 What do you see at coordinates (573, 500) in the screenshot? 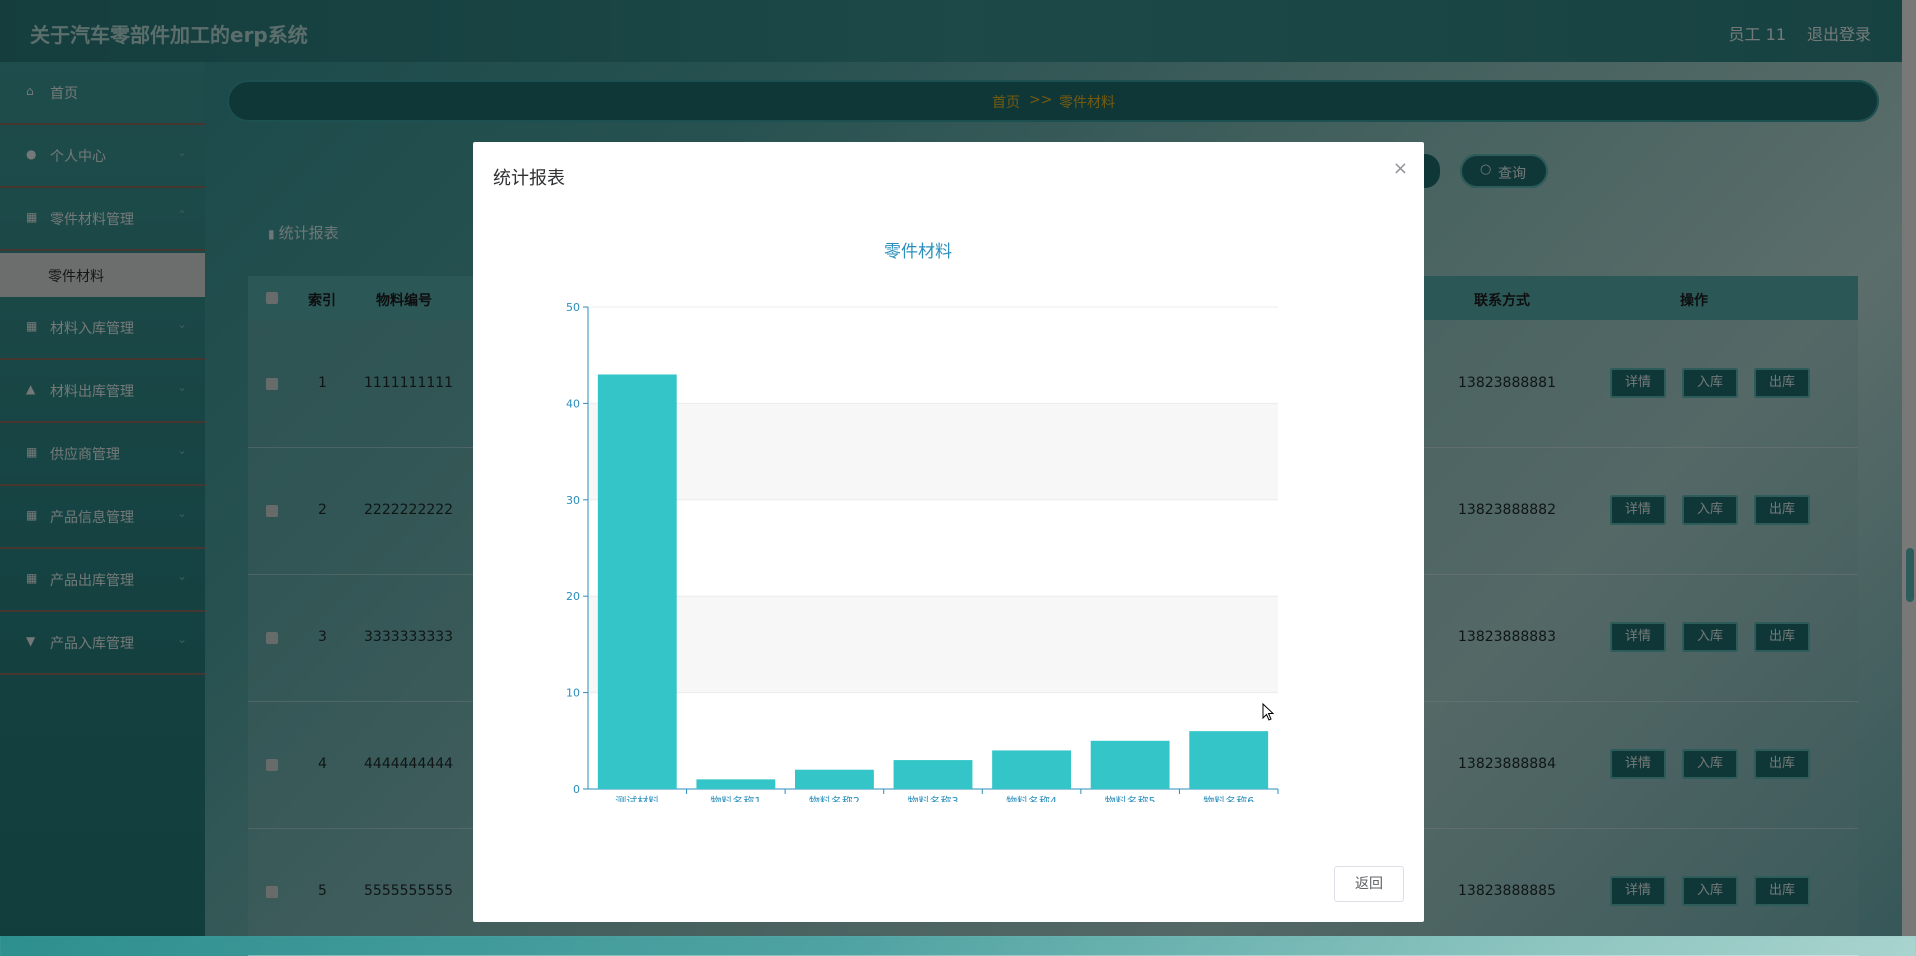
I see `y-tick-label: 30` at bounding box center [573, 500].